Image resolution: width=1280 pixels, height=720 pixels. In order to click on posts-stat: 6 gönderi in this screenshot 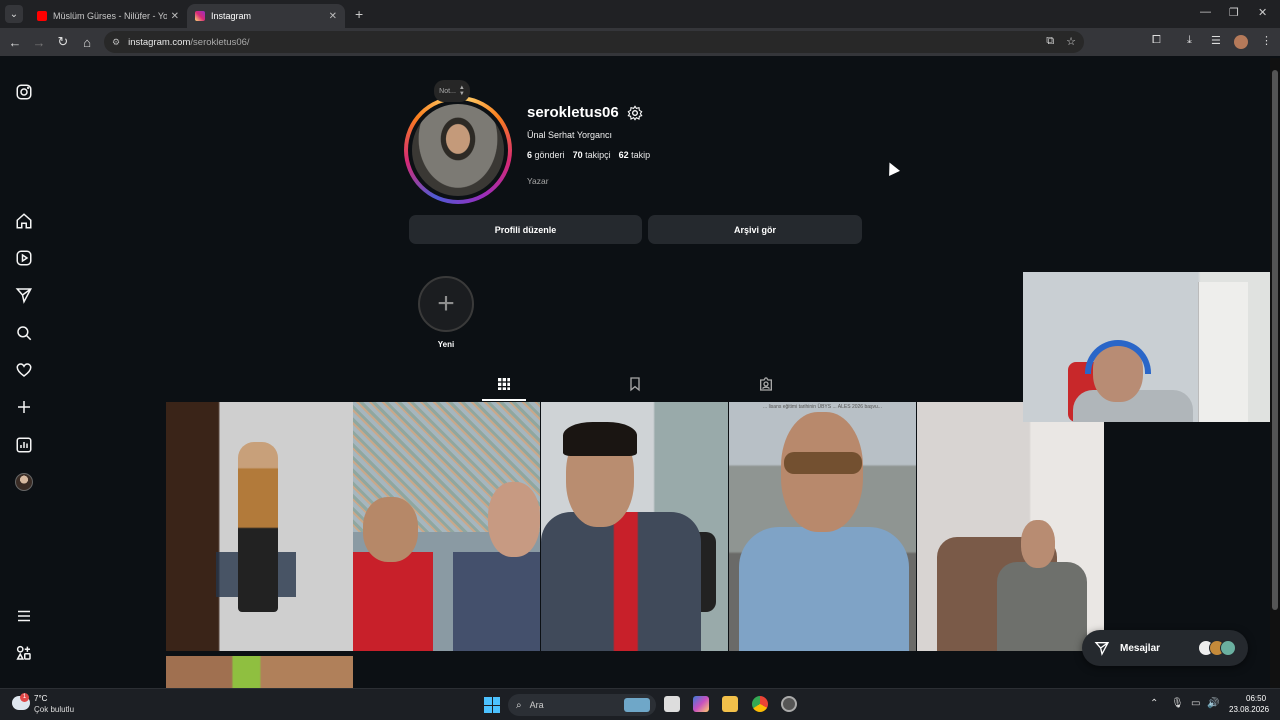, I will do `click(546, 155)`.